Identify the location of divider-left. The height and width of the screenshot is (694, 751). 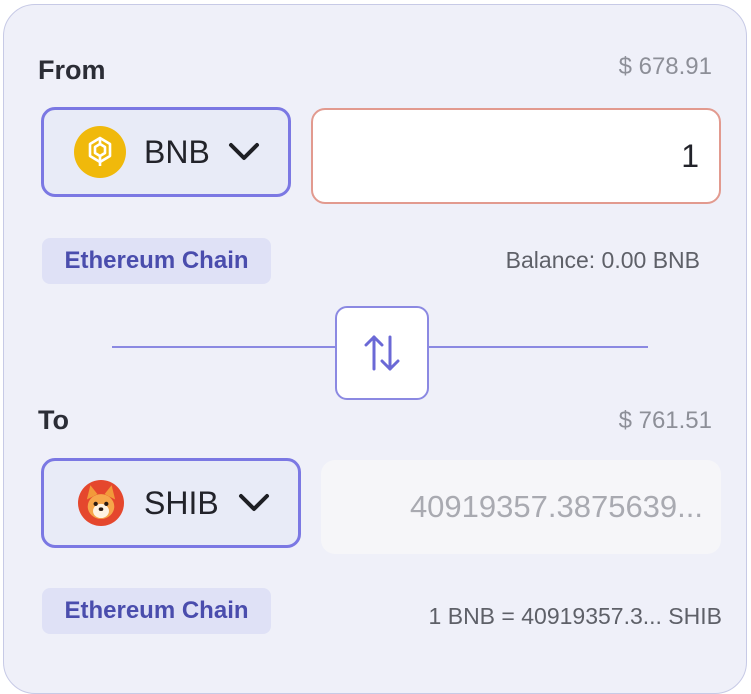
(224, 347).